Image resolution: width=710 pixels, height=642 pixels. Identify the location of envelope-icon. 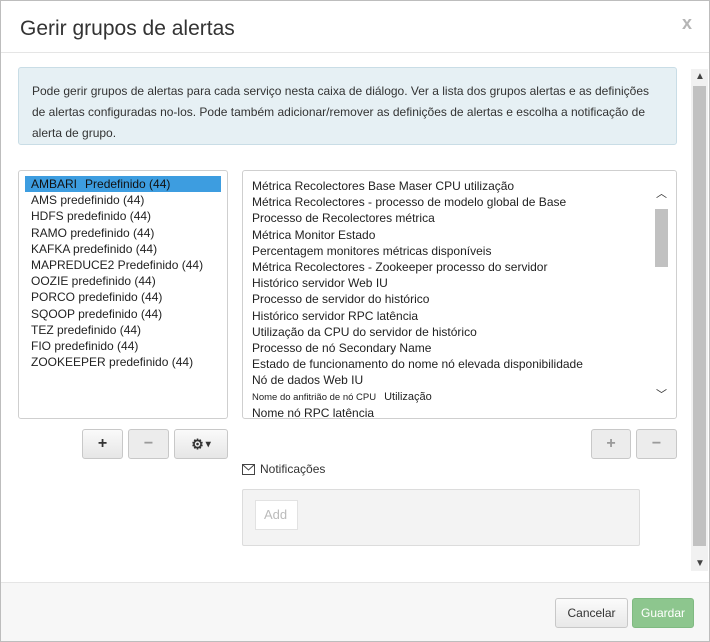
(248, 469).